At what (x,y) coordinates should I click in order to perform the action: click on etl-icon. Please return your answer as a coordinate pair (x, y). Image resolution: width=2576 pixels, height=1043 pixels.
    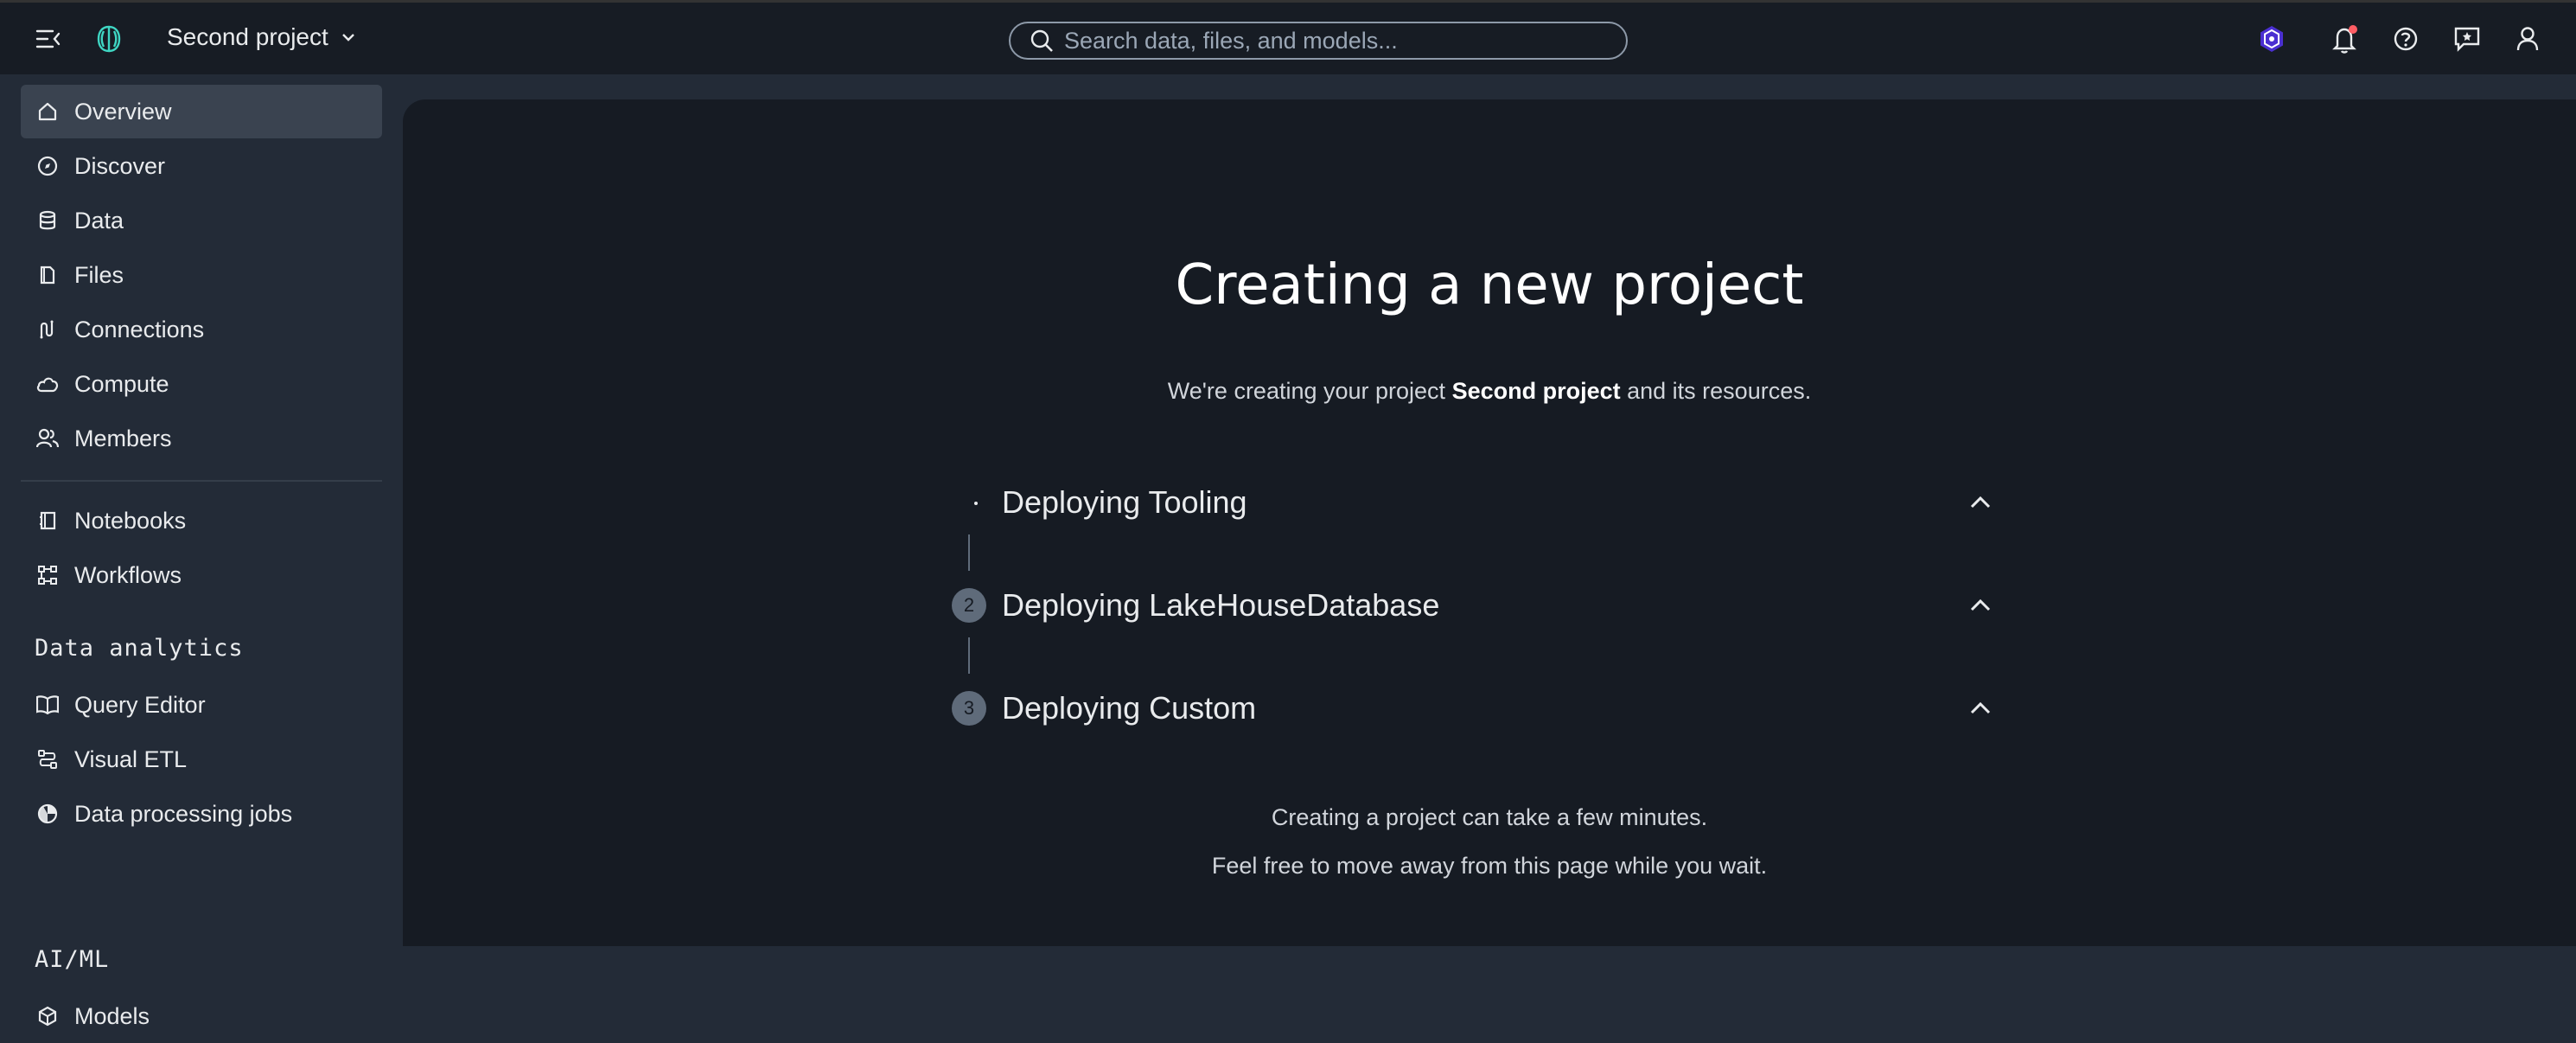
    Looking at the image, I should click on (47, 759).